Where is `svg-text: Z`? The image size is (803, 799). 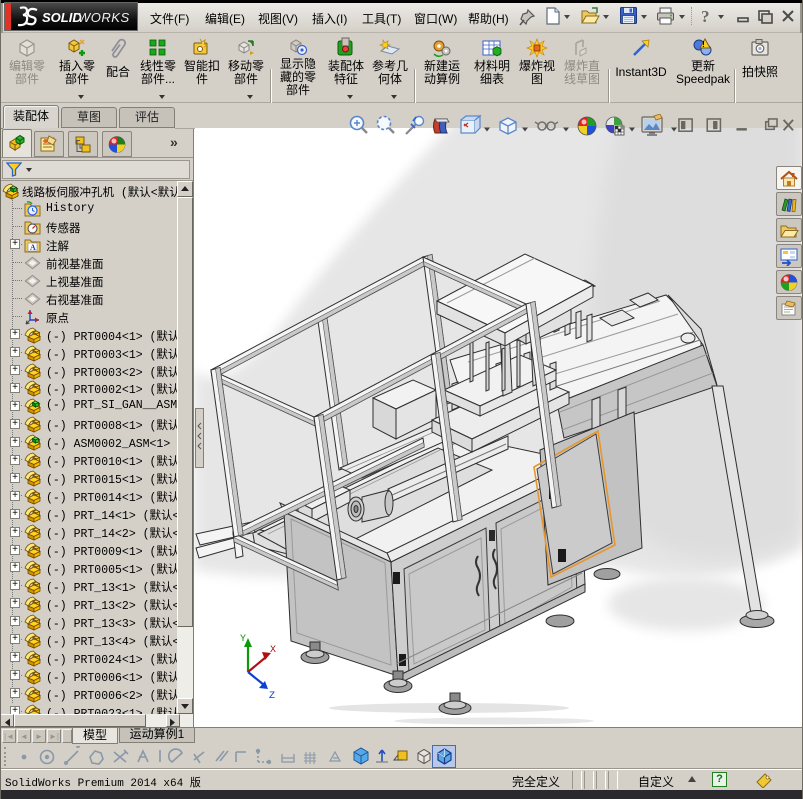 svg-text: Z is located at coordinates (272, 696).